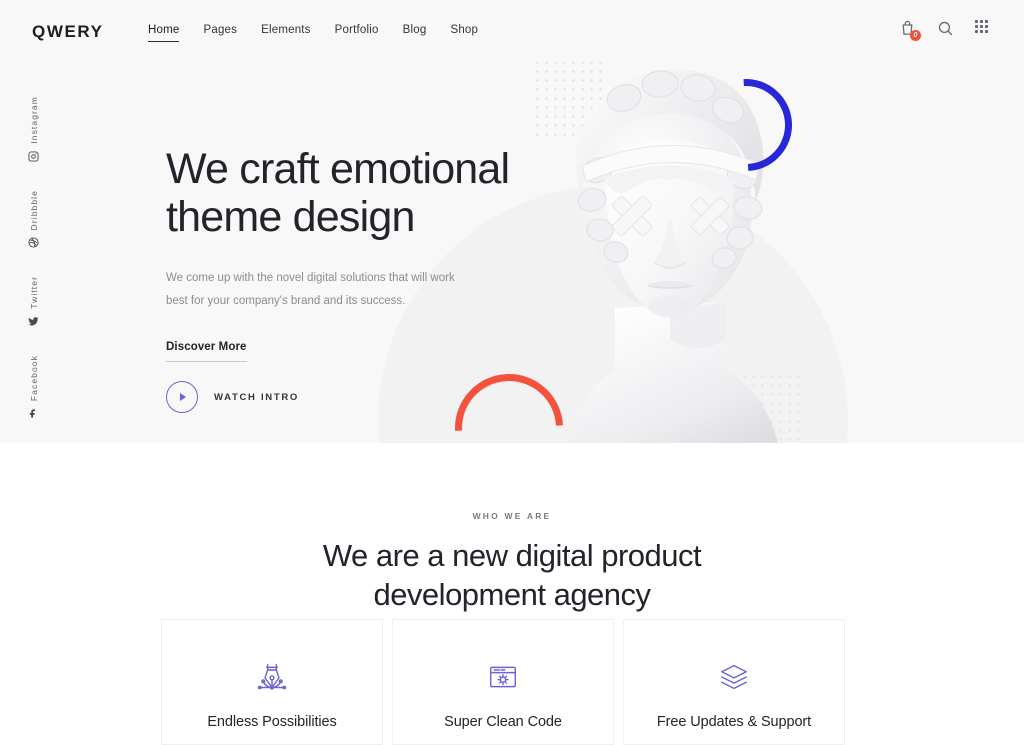 This screenshot has height=745, width=1024. I want to click on feature-card-super-clean-code: Super Clean Code, so click(503, 682).